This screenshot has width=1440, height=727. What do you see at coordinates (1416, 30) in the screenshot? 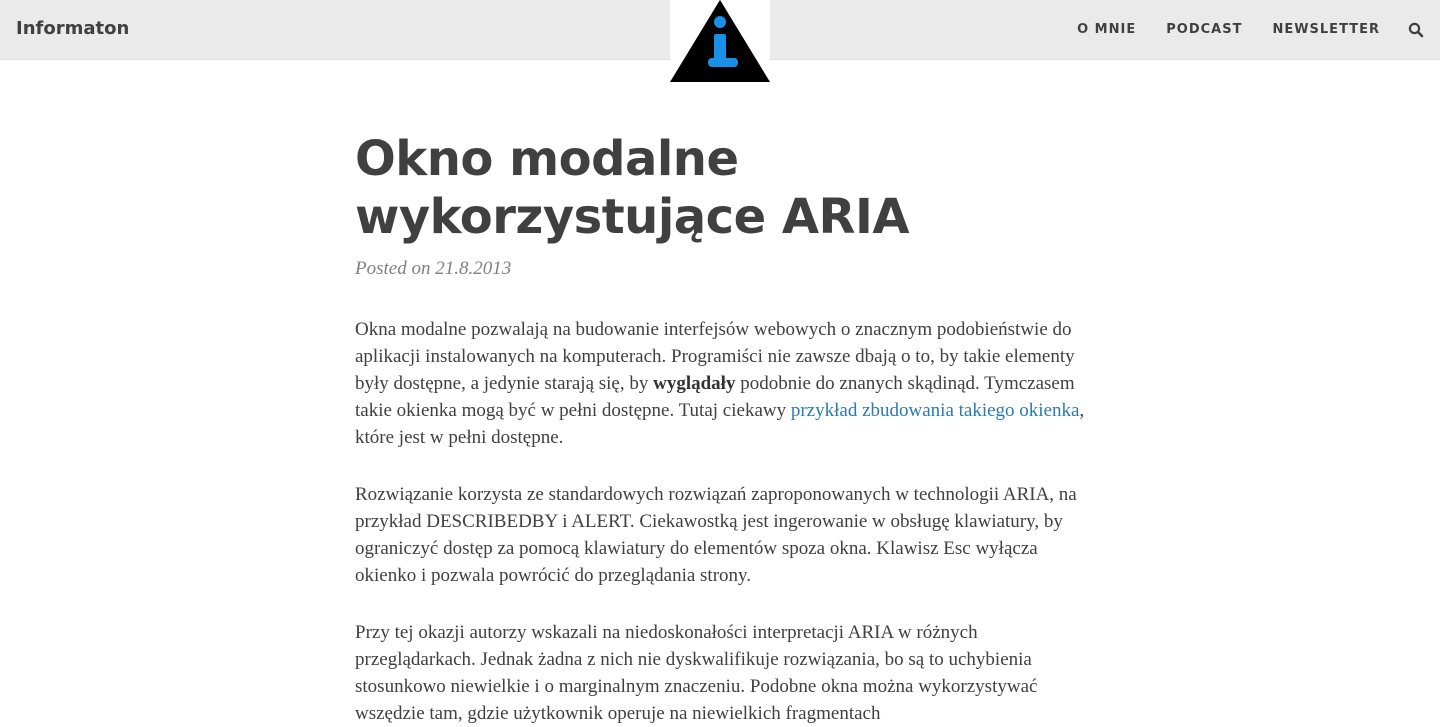
I see `search-icon` at bounding box center [1416, 30].